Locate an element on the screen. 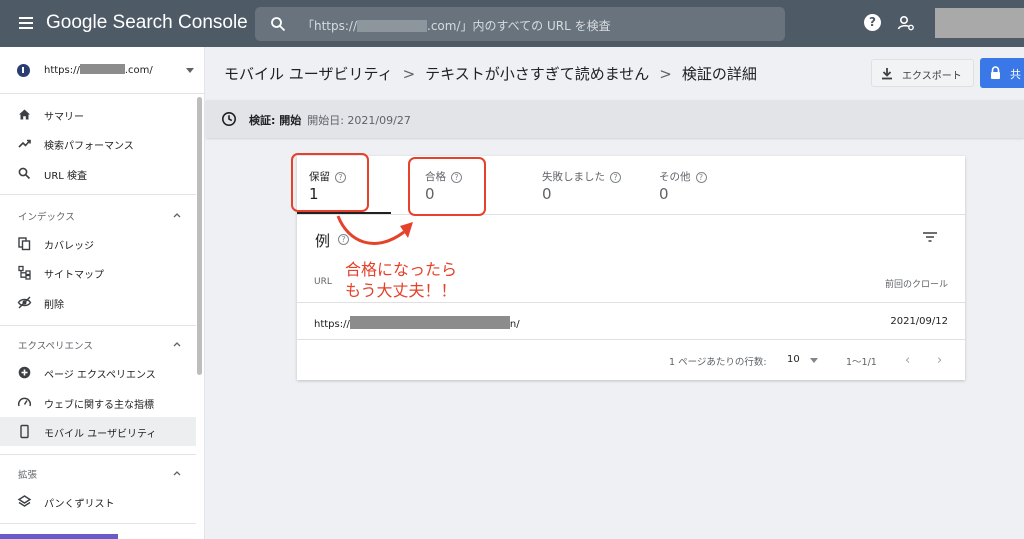 The height and width of the screenshot is (539, 1024). breadcrumb-mobile-usability: モバイル ユーザビリティ is located at coordinates (308, 74).